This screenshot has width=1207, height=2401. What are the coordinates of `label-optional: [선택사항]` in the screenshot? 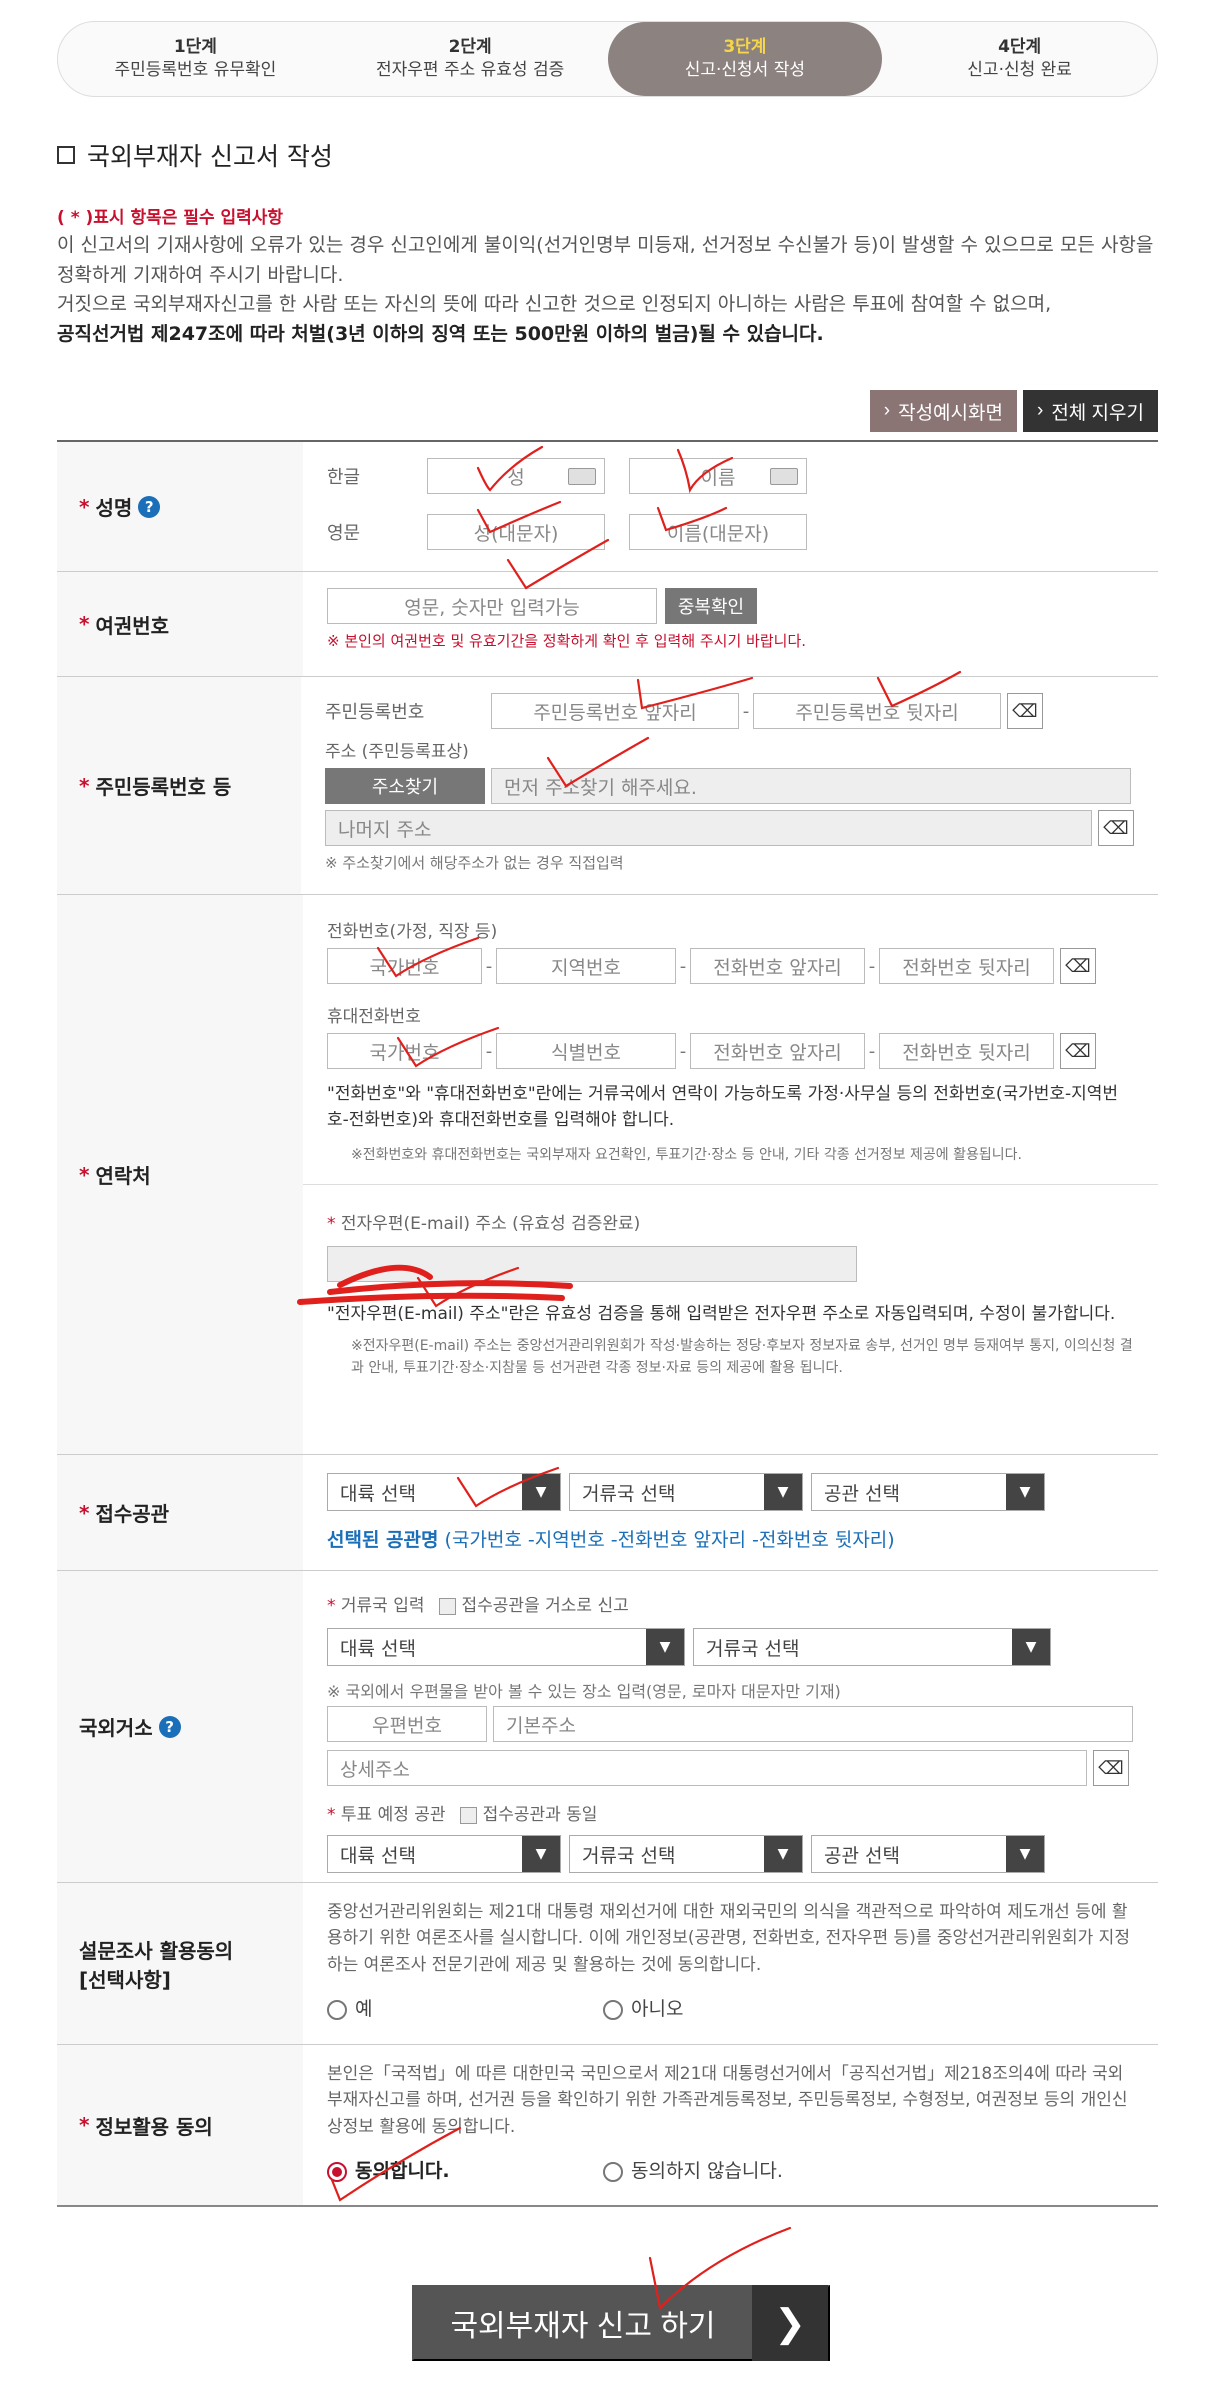 It's located at (125, 1979).